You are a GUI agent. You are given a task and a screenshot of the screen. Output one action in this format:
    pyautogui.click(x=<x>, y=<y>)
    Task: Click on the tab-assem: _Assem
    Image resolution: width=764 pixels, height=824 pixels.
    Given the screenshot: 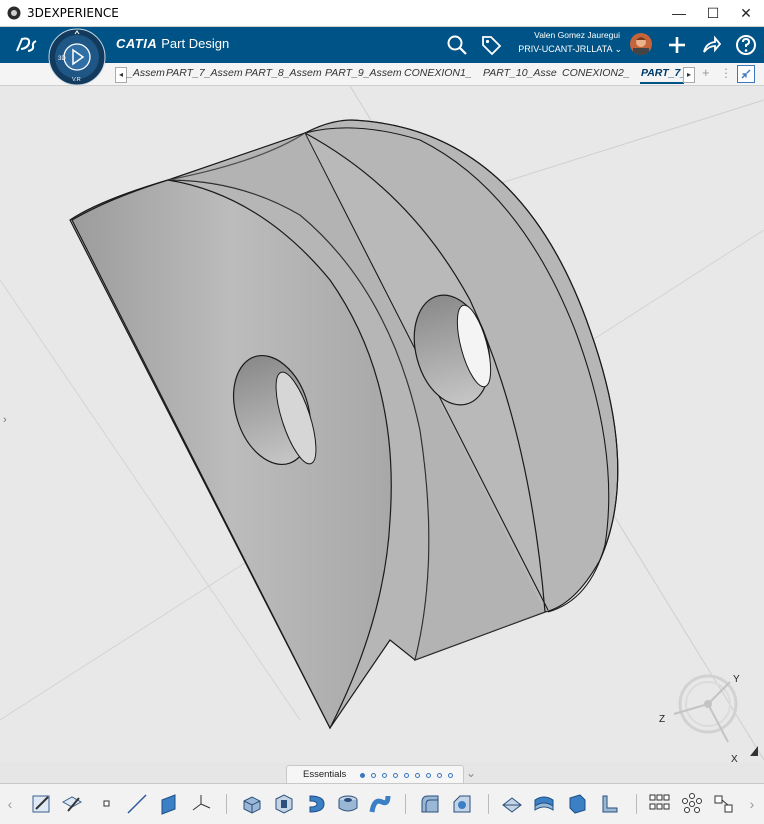 What is the action you would take?
    pyautogui.click(x=146, y=73)
    